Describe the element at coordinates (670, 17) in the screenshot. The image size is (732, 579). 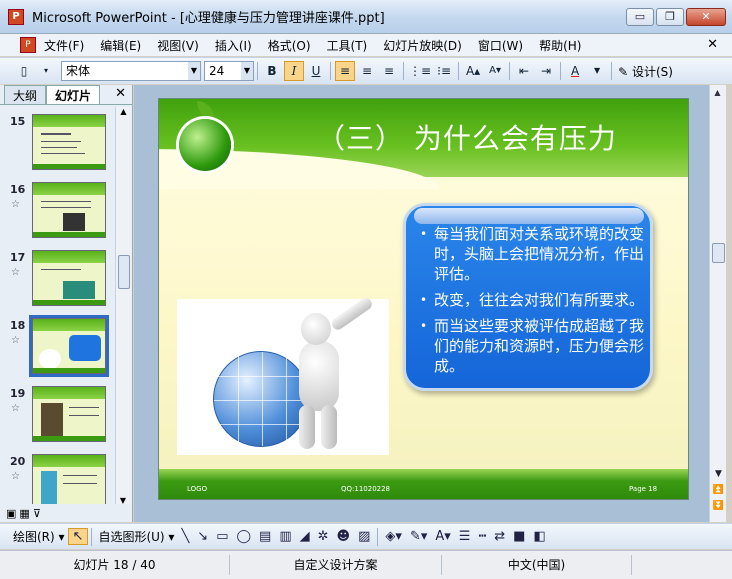
I see `restore-button: ❐` at that location.